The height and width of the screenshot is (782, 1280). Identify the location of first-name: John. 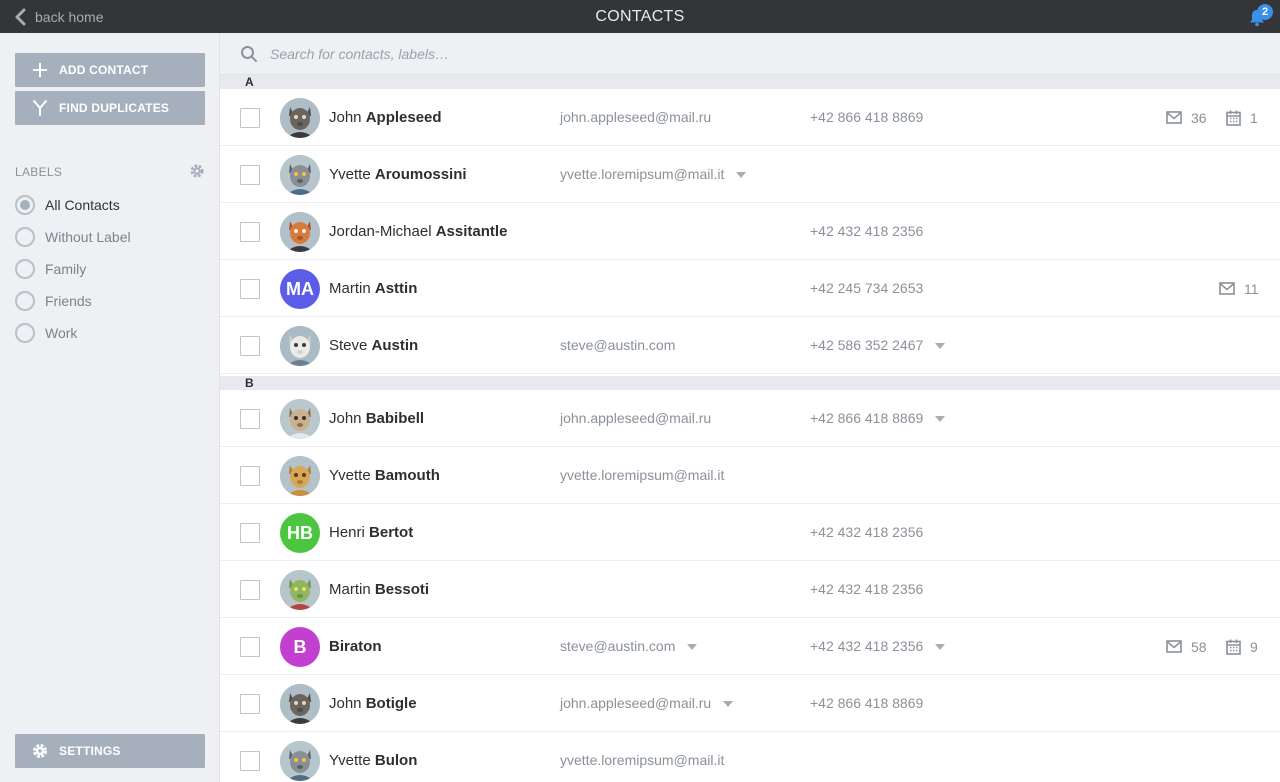
(345, 418).